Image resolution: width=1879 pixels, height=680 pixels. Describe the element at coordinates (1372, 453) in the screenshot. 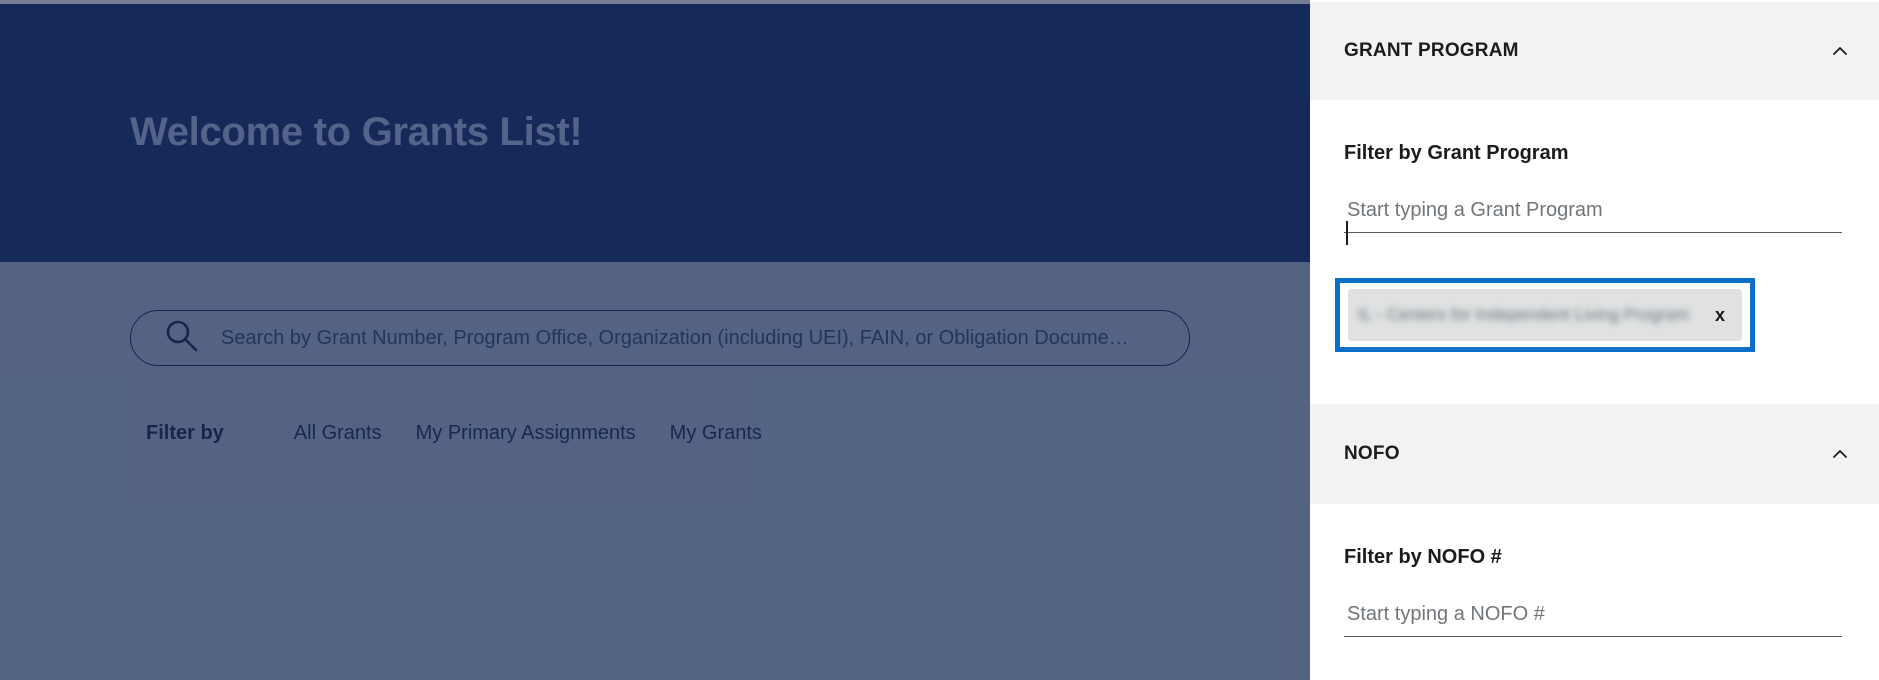

I see `nofo-section-title: NOFO` at that location.